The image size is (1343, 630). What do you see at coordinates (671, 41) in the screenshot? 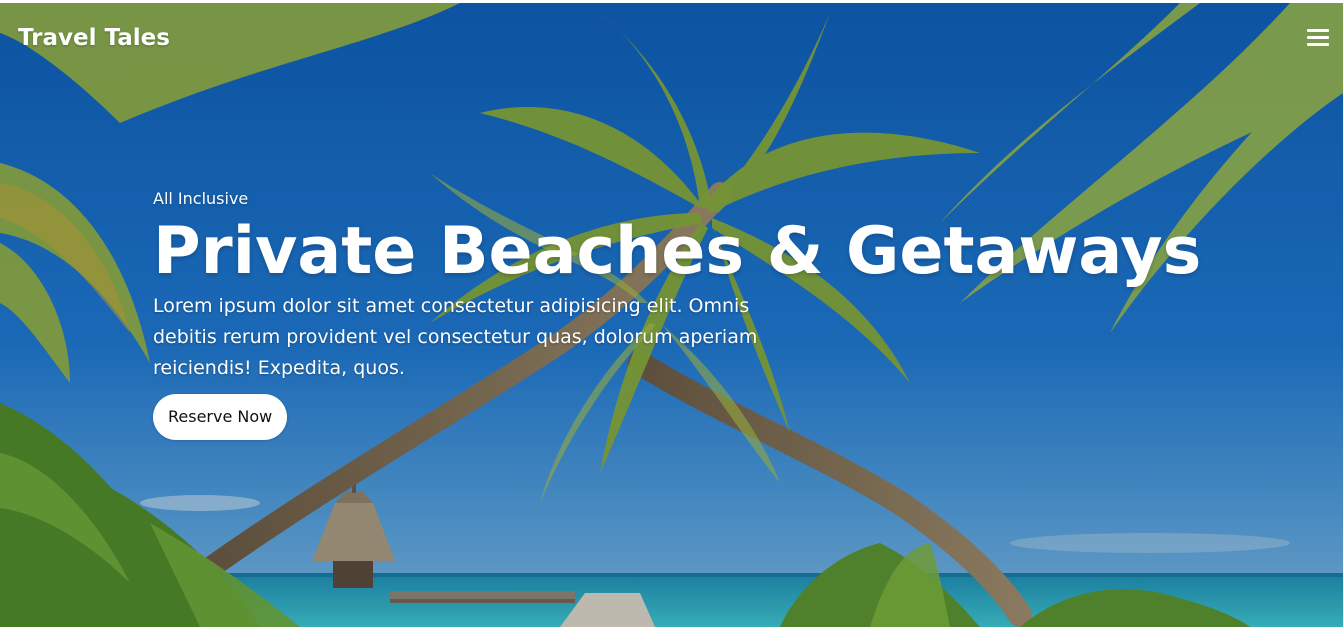
I see `navbar: Travel Tales` at bounding box center [671, 41].